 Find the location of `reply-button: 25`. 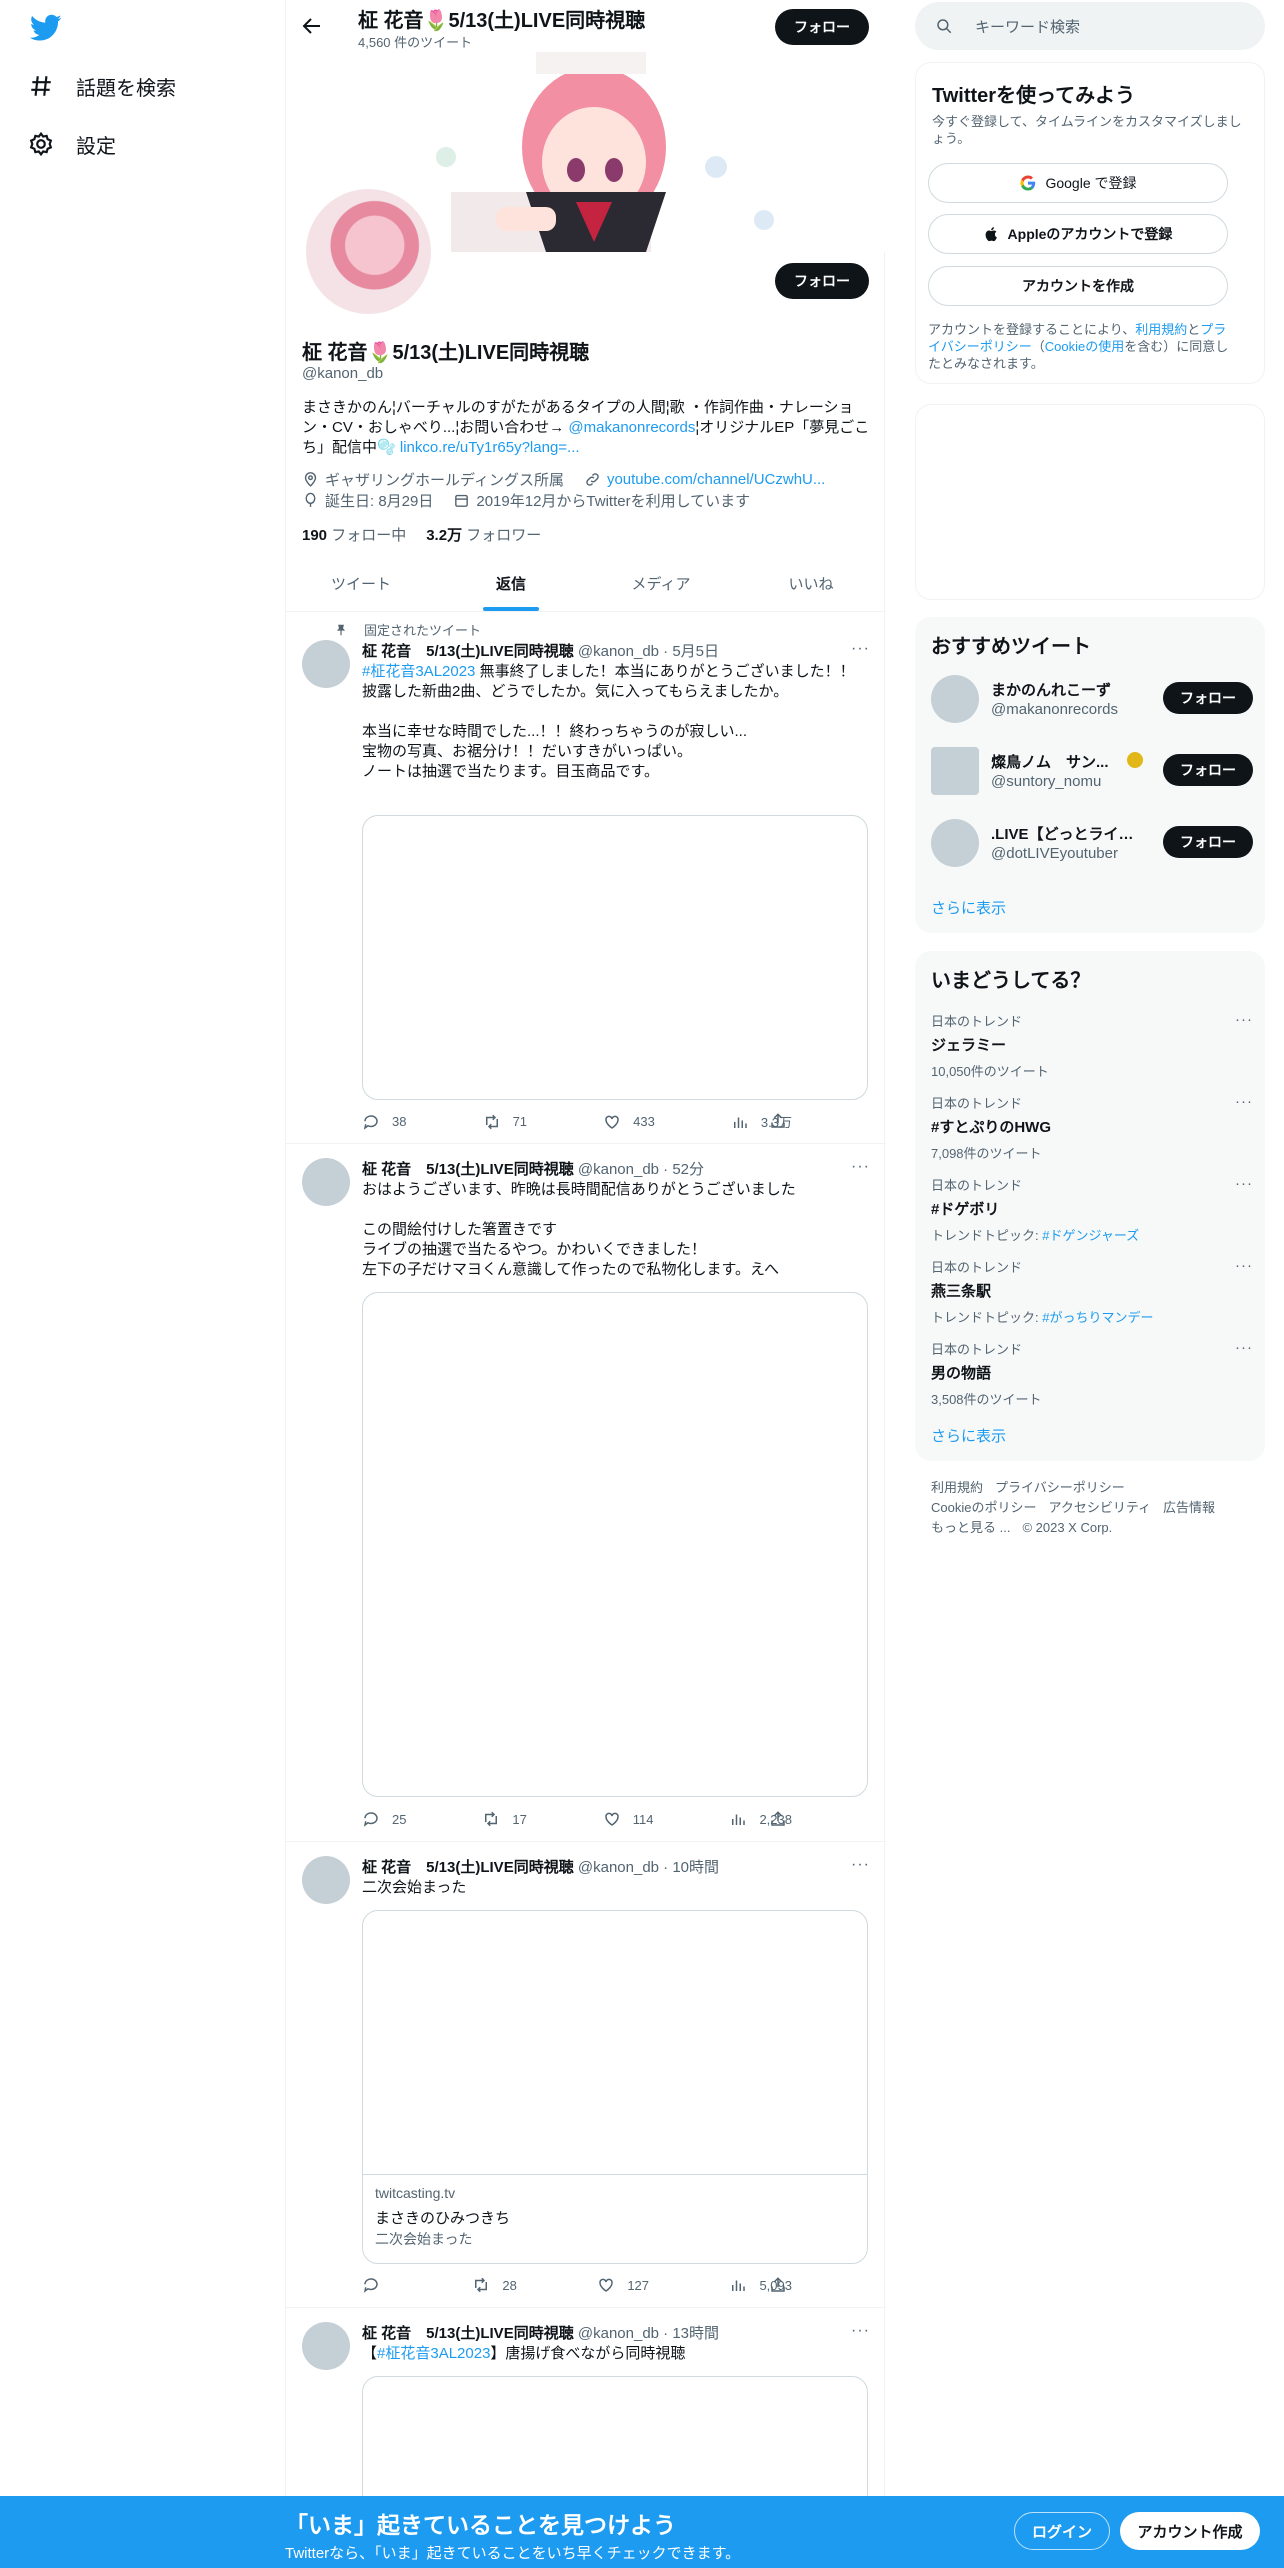

reply-button: 25 is located at coordinates (384, 1819).